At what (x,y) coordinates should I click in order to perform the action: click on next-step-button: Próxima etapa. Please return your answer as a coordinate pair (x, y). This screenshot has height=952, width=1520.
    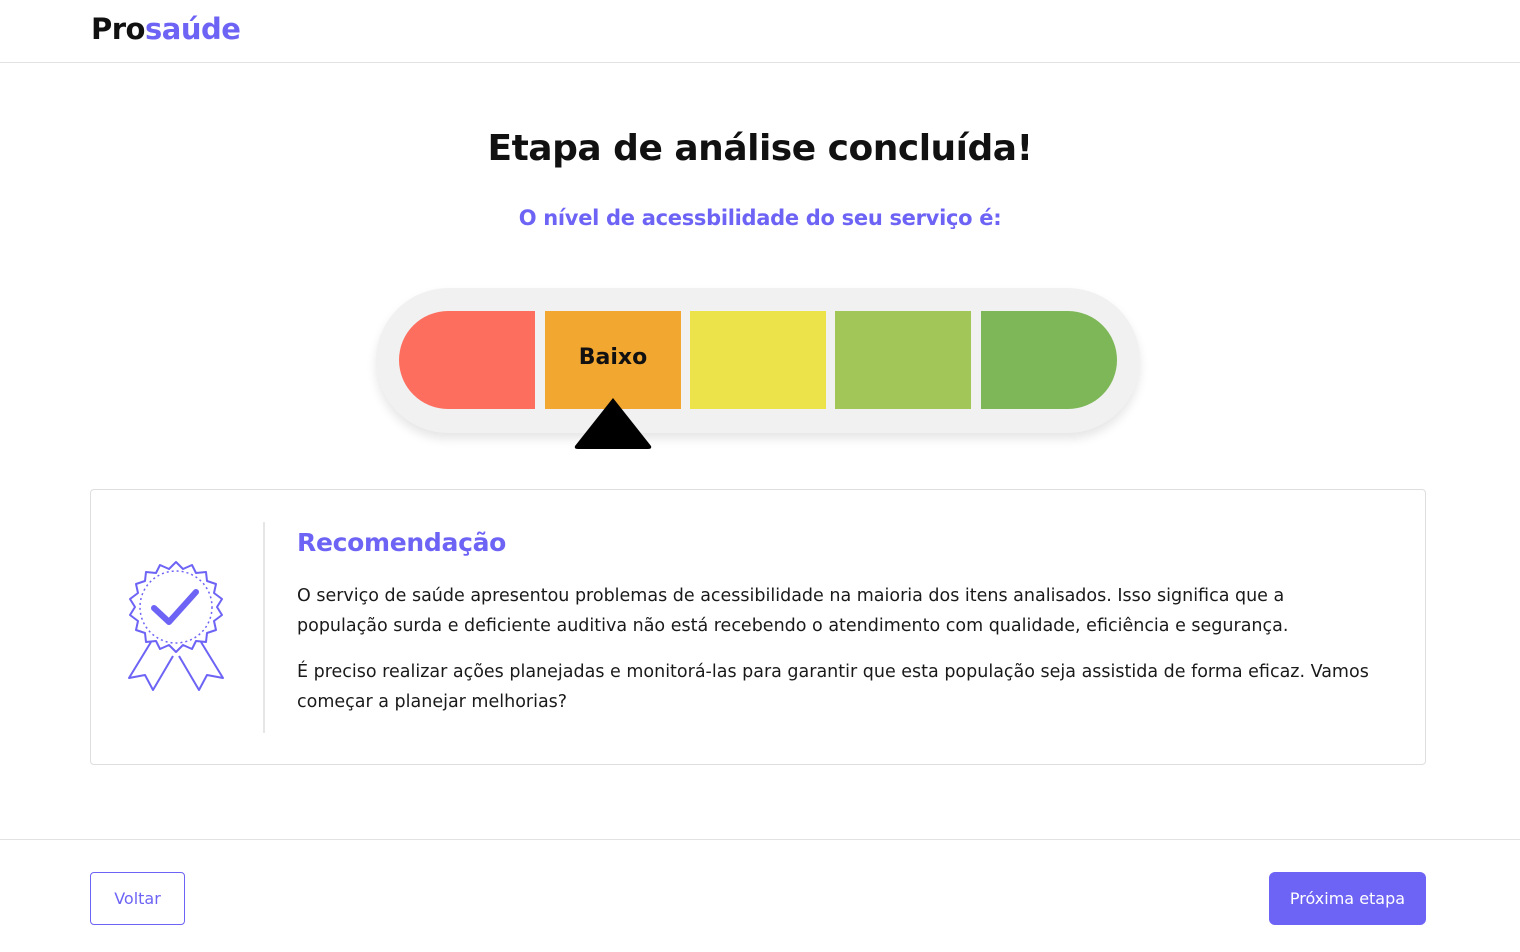
    Looking at the image, I should click on (1347, 898).